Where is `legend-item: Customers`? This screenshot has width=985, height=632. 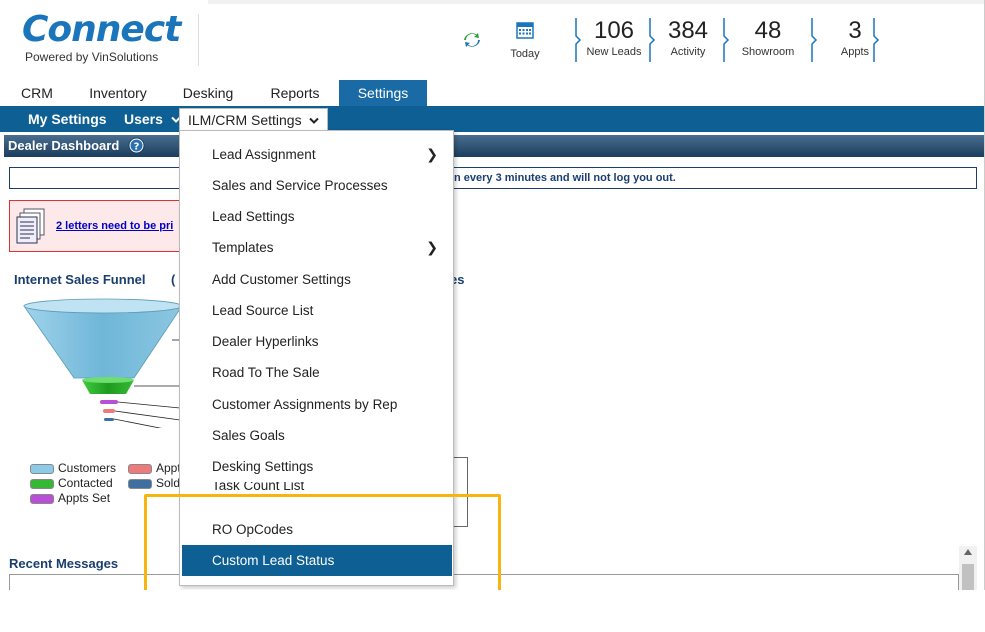
legend-item: Customers is located at coordinates (73, 468).